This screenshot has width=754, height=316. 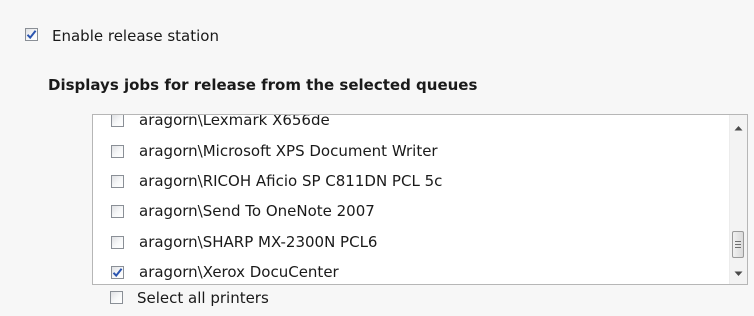 I want to click on select-all-printers-checkbox, so click(x=116, y=297).